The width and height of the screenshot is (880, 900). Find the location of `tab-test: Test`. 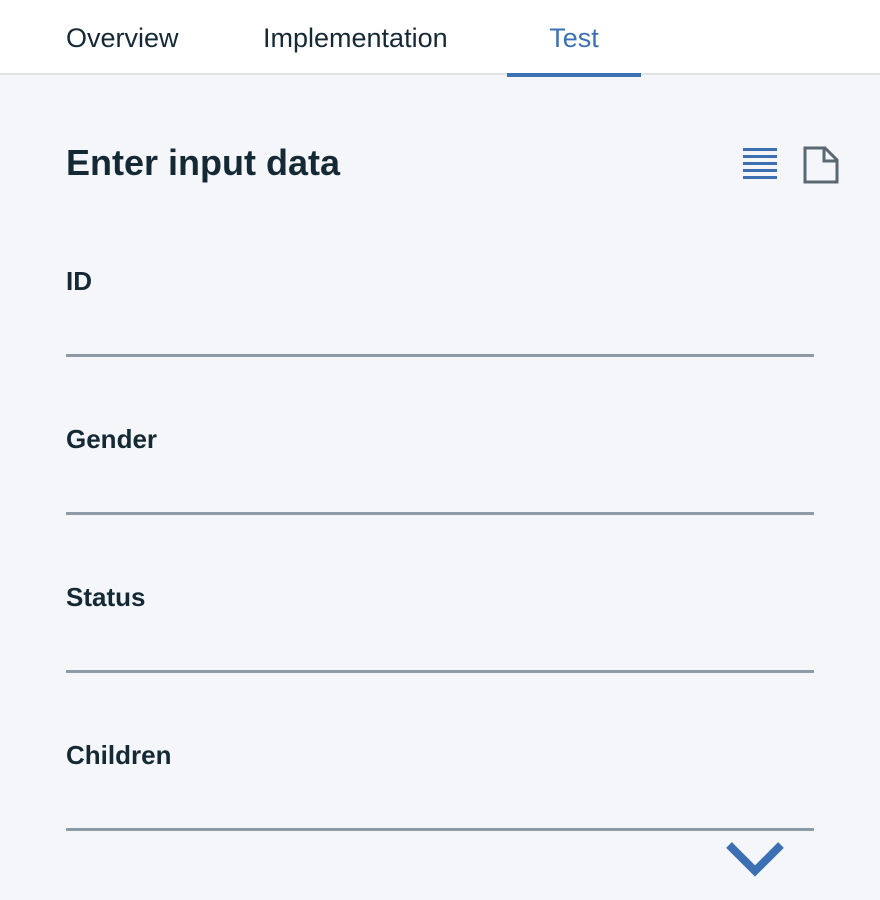

tab-test: Test is located at coordinates (574, 38).